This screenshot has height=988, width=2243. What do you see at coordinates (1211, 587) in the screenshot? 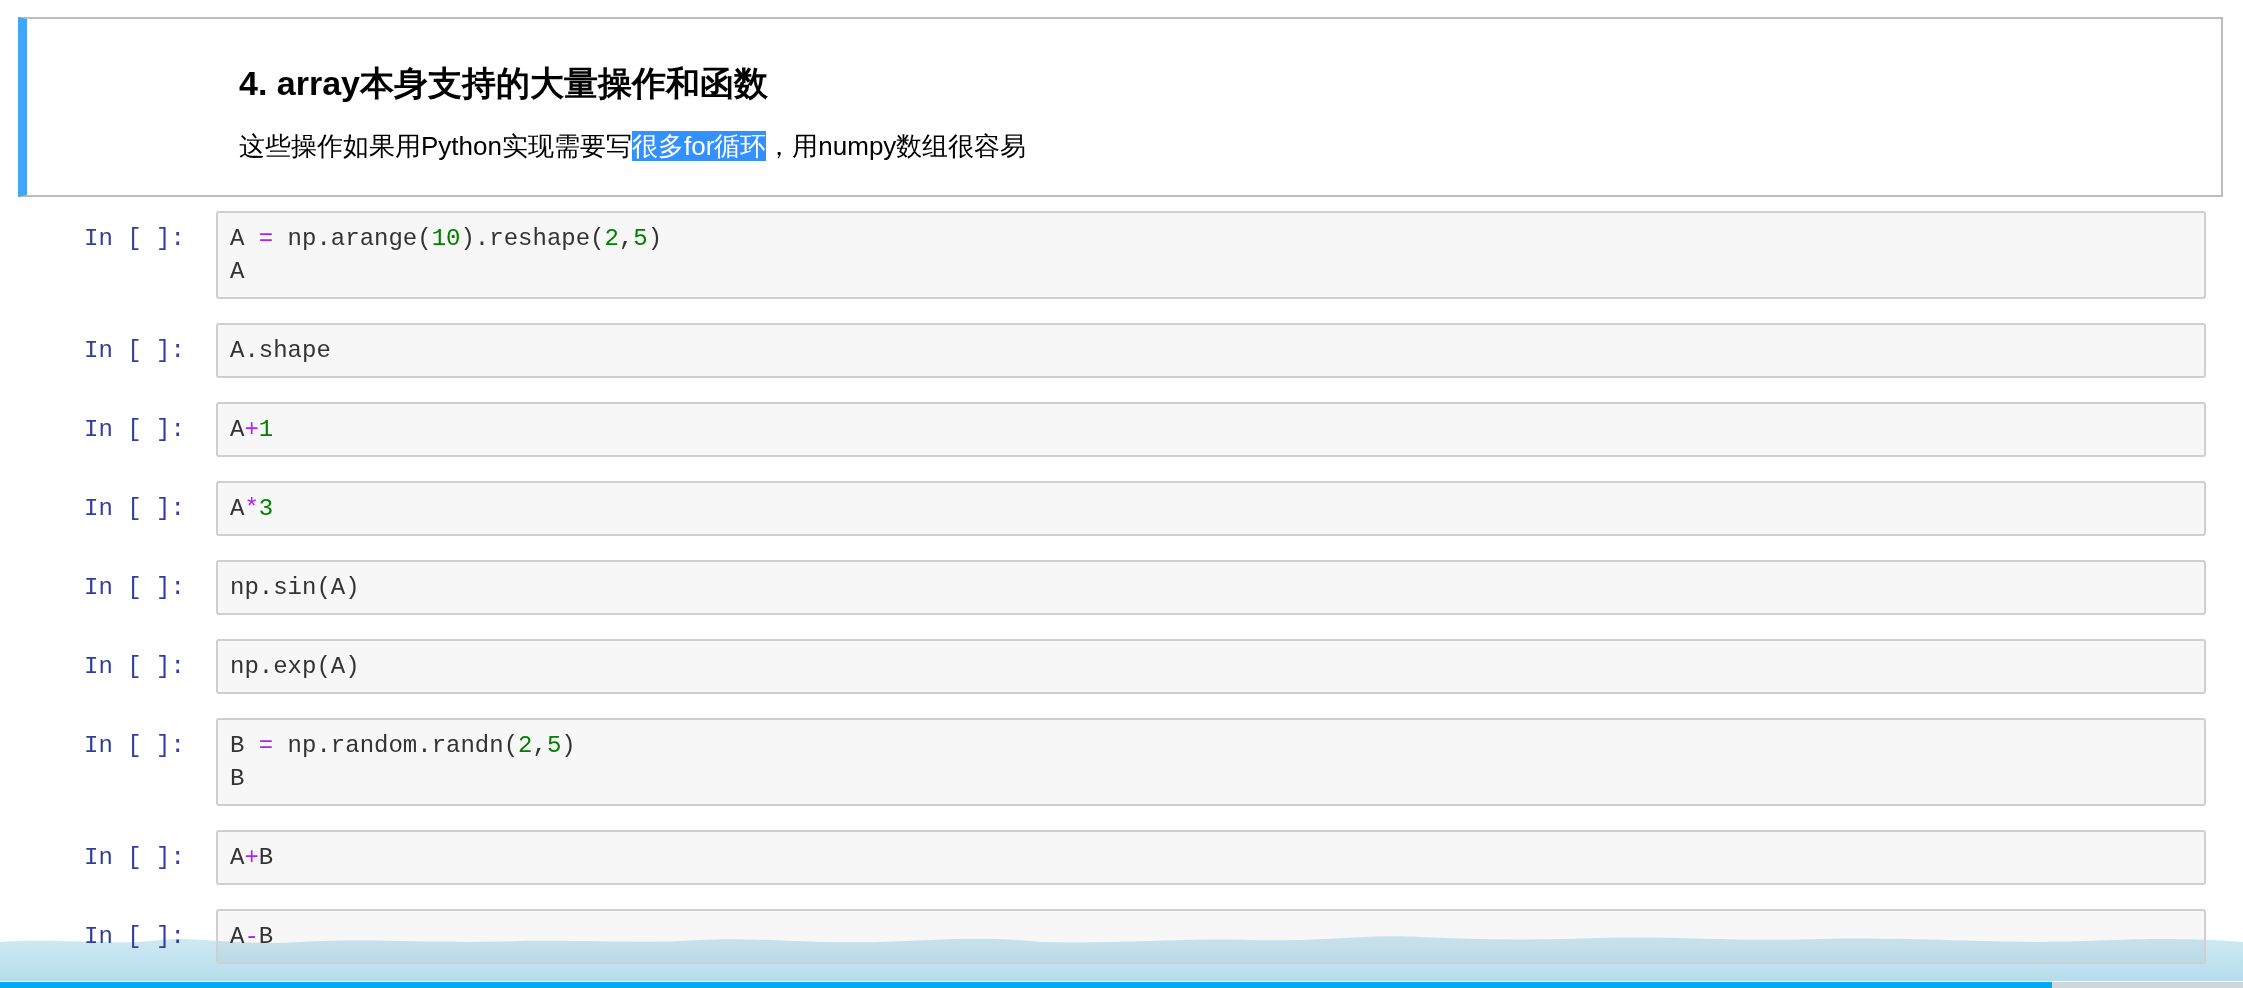
I see `code-input: np.sin(A)` at bounding box center [1211, 587].